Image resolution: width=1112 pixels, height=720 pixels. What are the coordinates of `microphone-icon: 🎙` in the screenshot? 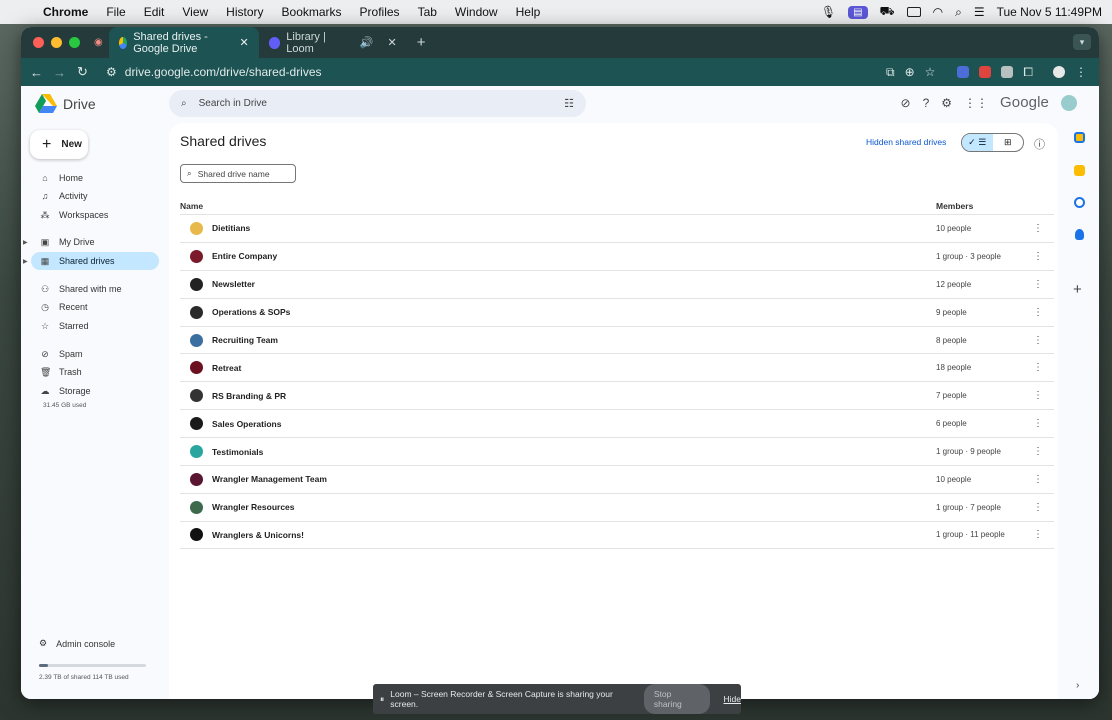 It's located at (828, 12).